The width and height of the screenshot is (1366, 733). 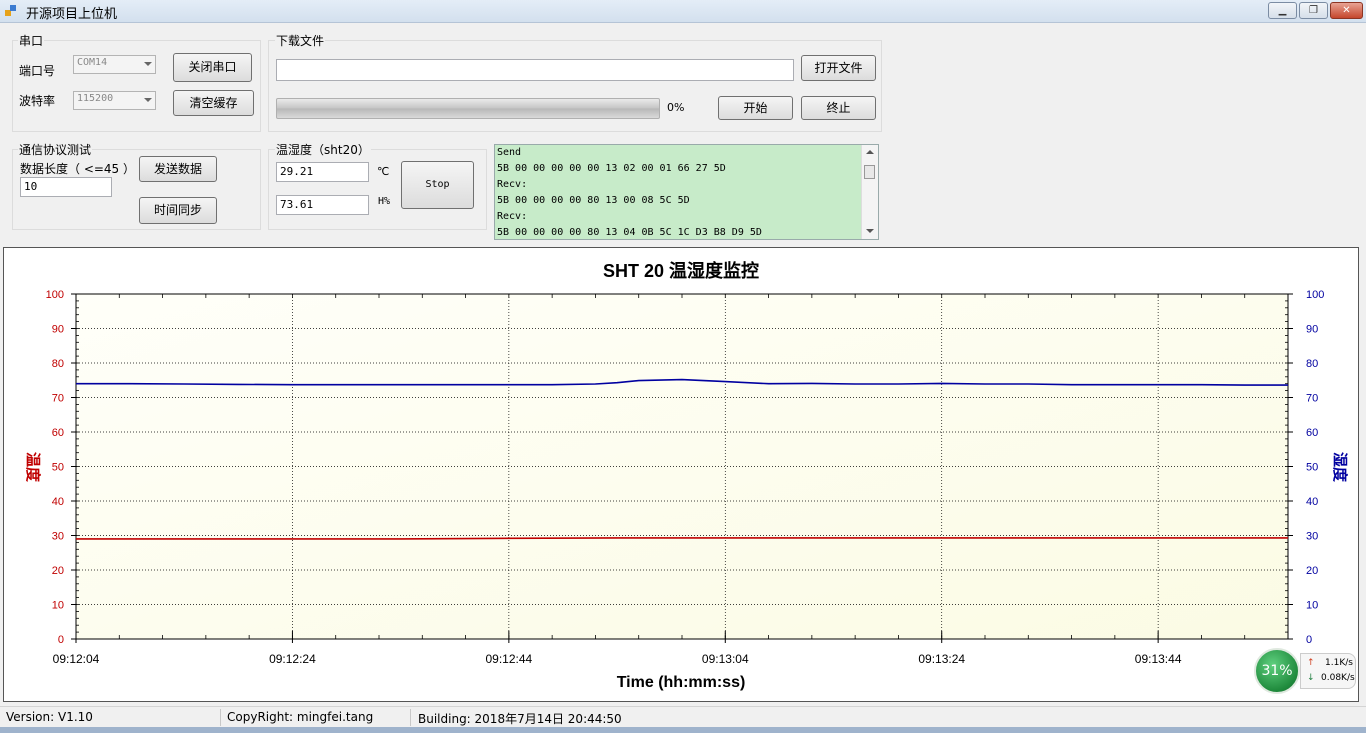 I want to click on maximize-button: ❐, so click(x=1313, y=10).